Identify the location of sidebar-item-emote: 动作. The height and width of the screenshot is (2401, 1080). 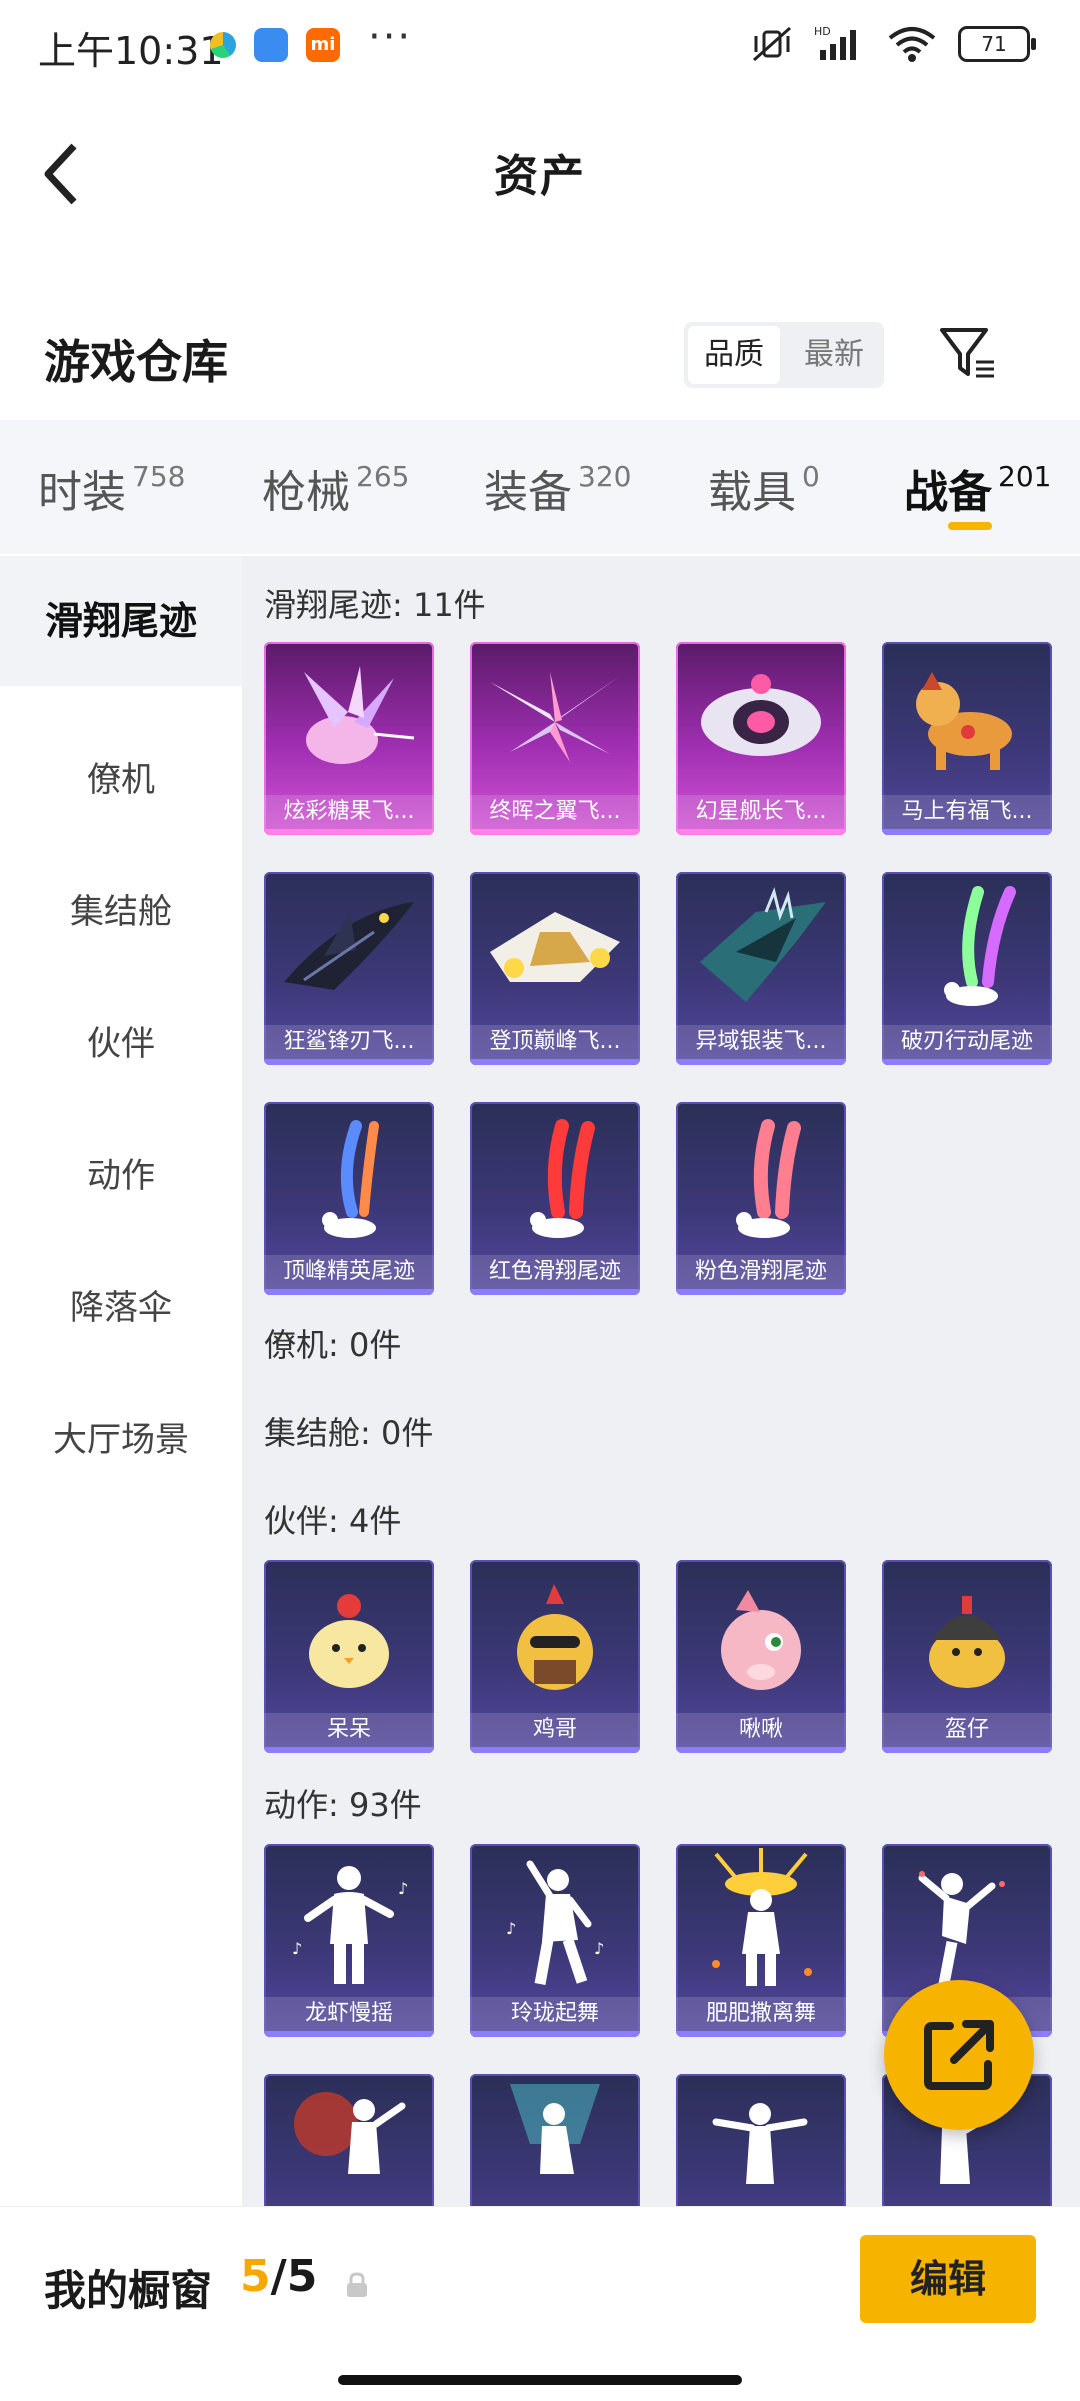
(121, 1172).